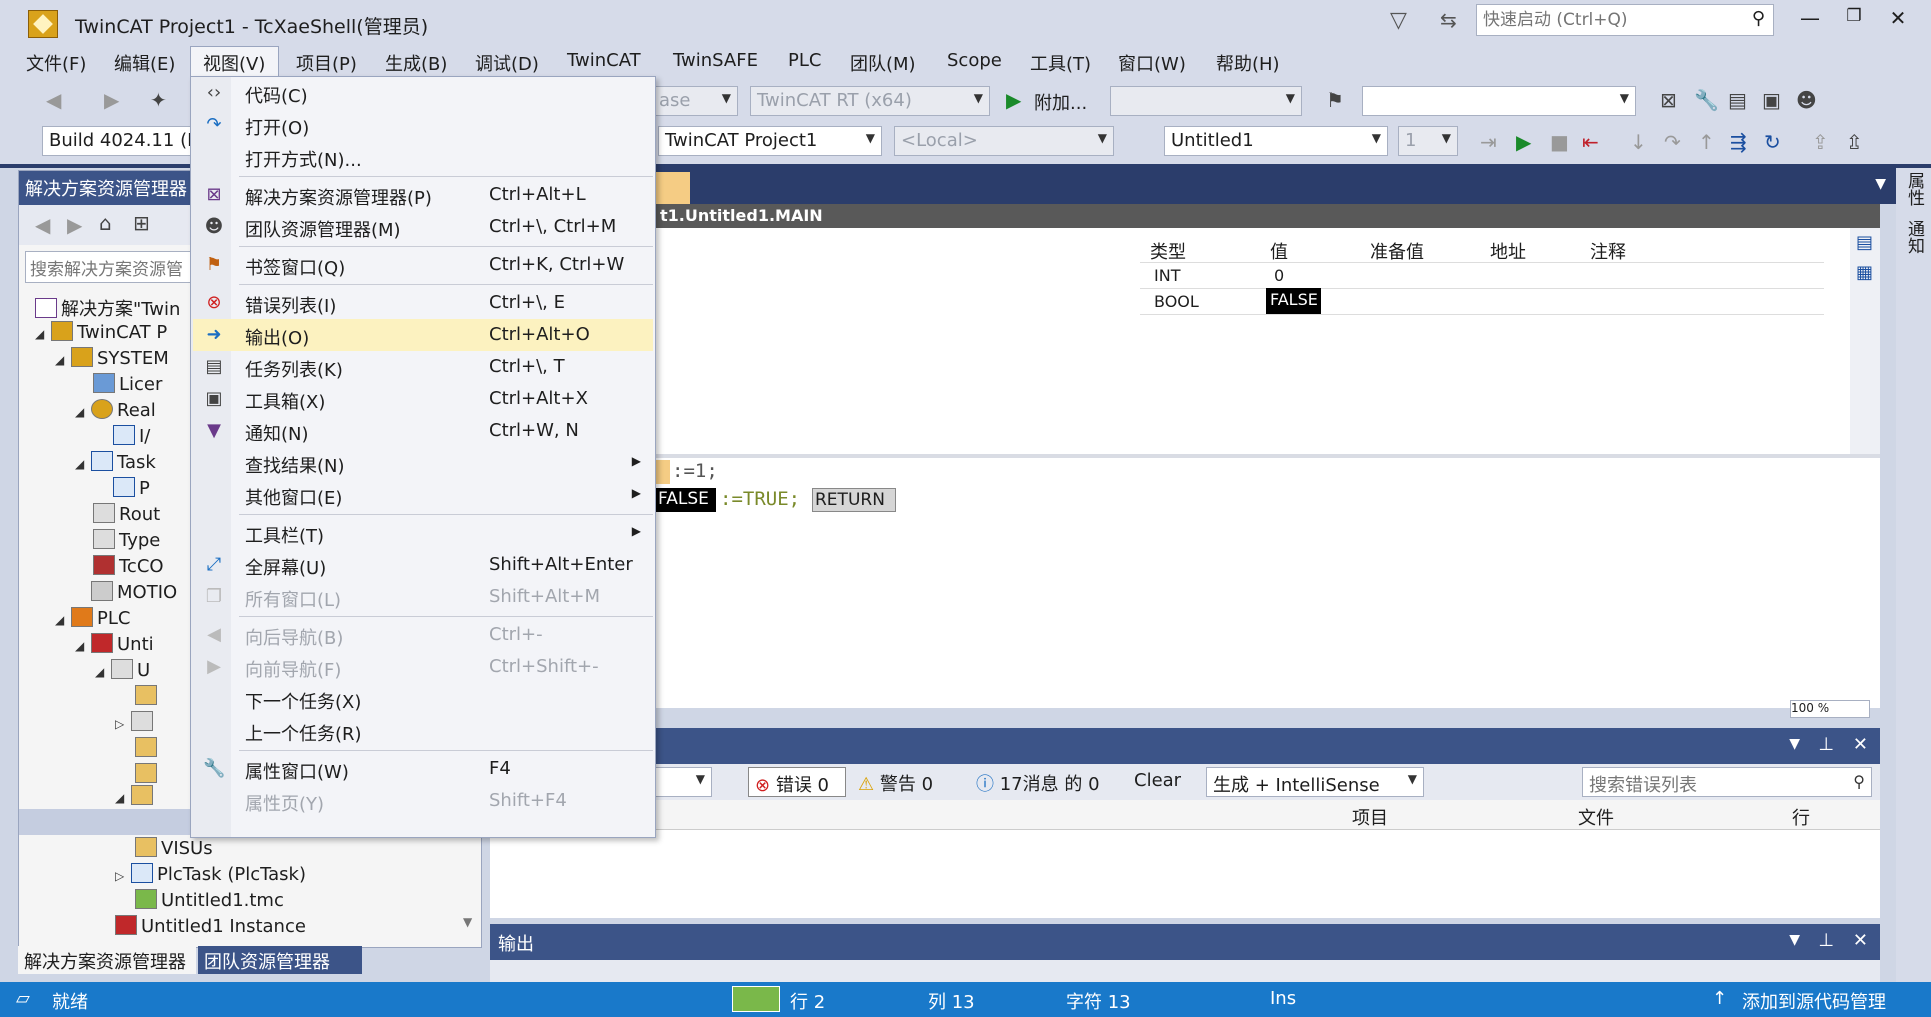  I want to click on show-current-statement-icon: ⇶, so click(1738, 142).